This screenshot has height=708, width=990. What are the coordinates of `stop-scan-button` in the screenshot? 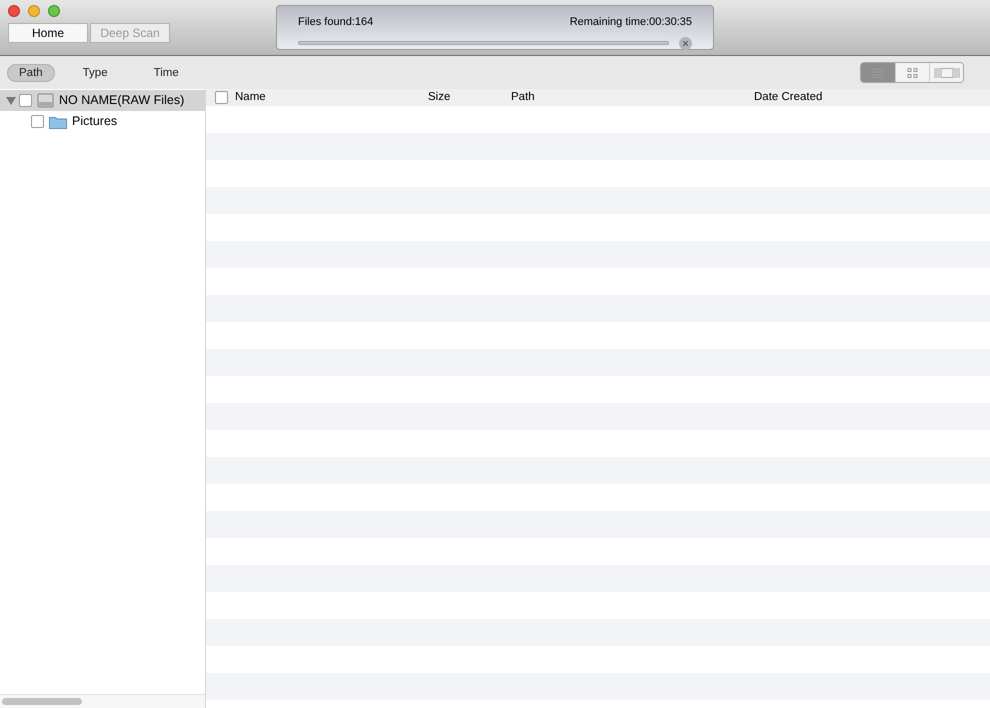 It's located at (685, 43).